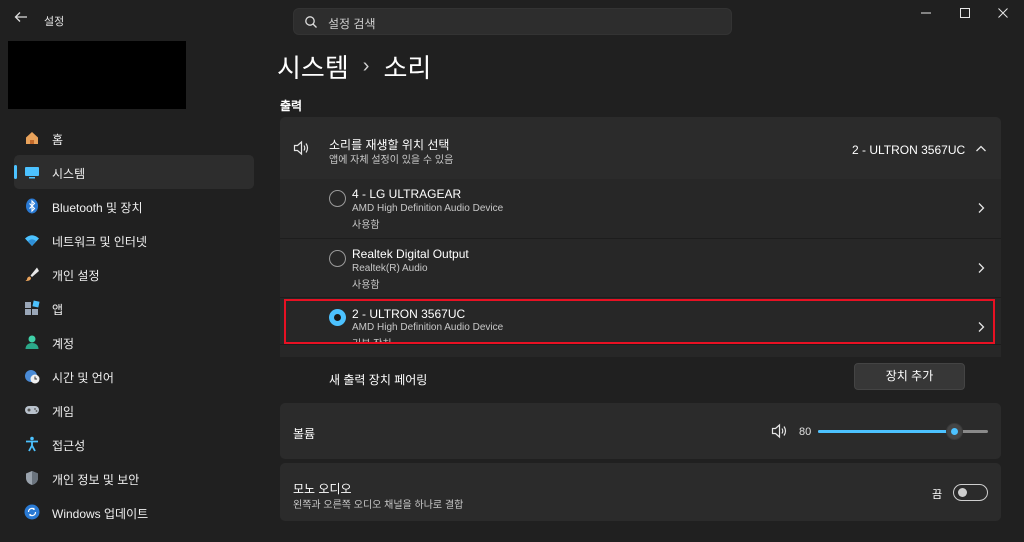 The height and width of the screenshot is (542, 1024). Describe the element at coordinates (134, 274) in the screenshot. I see `sidebar-item-personalization: 개인 설정` at that location.